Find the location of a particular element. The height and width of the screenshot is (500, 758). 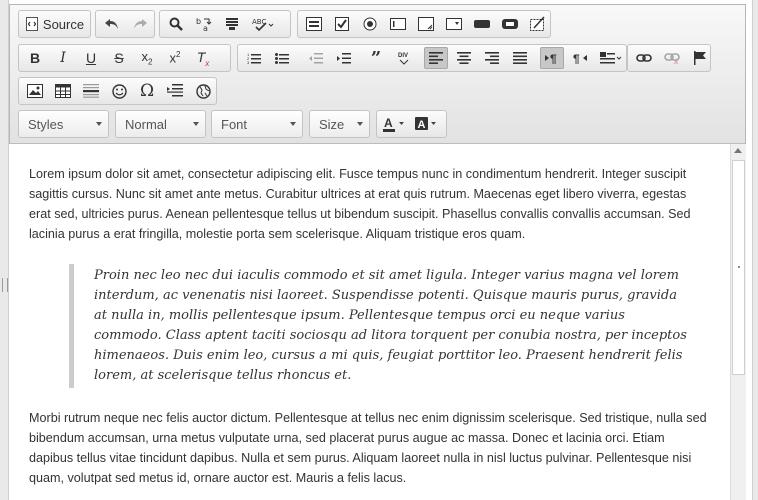

anchor-button is located at coordinates (700, 58).